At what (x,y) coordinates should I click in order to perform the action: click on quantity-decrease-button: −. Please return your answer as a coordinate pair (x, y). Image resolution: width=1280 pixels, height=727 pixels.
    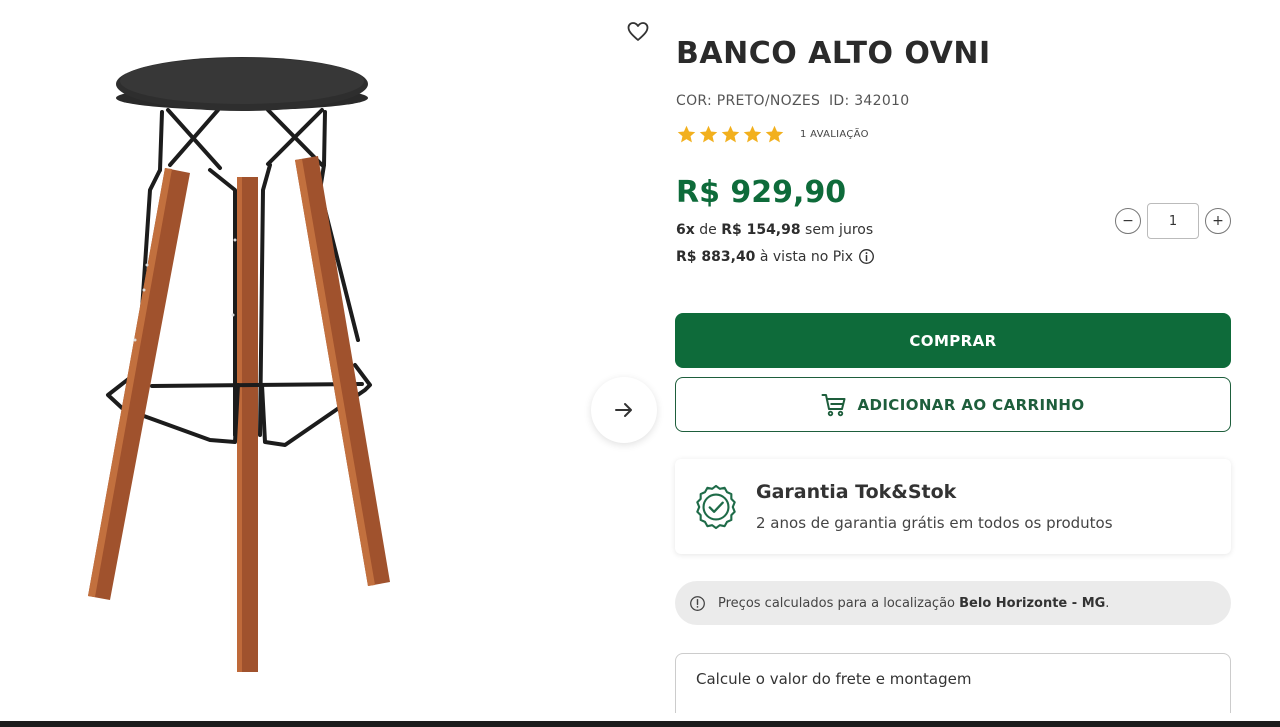
    Looking at the image, I should click on (1128, 221).